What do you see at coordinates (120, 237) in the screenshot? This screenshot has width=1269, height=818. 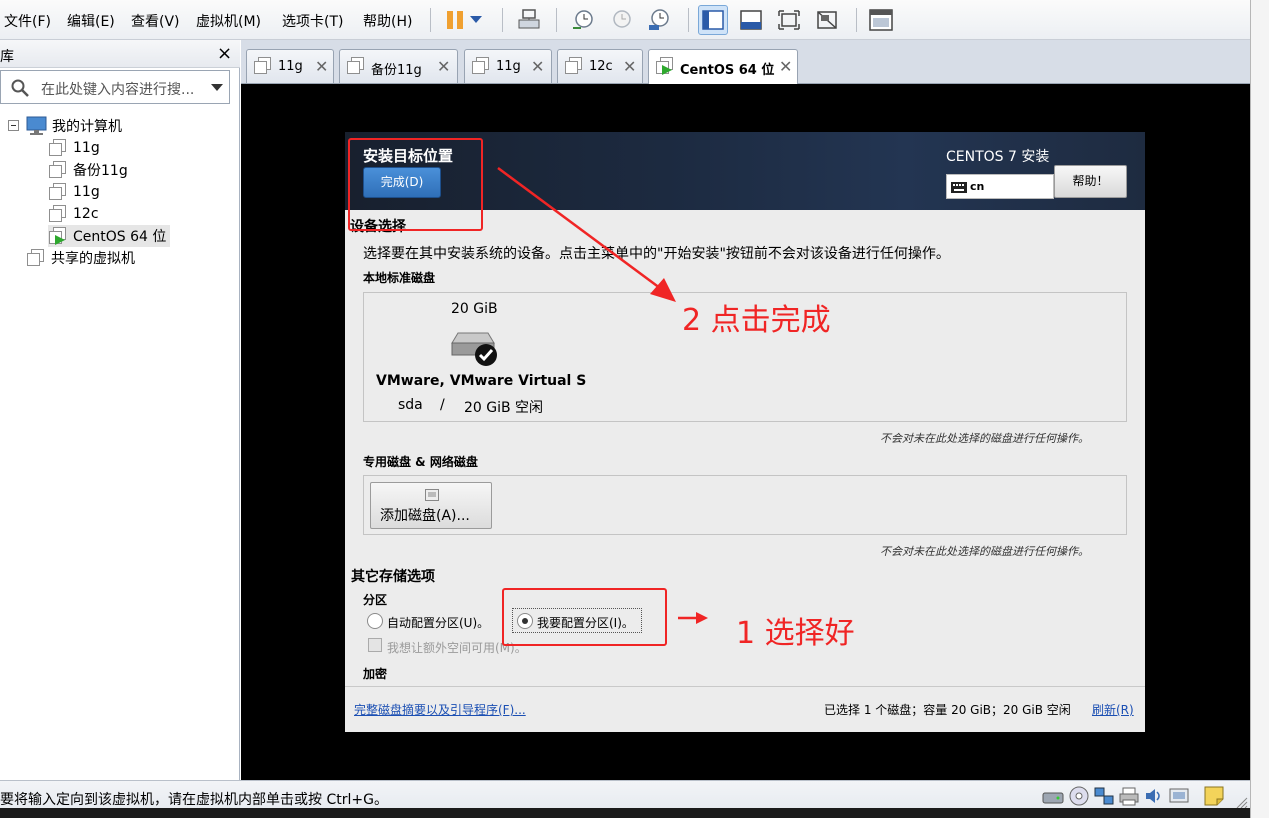 I see `tree-label: CentOS 64 位` at bounding box center [120, 237].